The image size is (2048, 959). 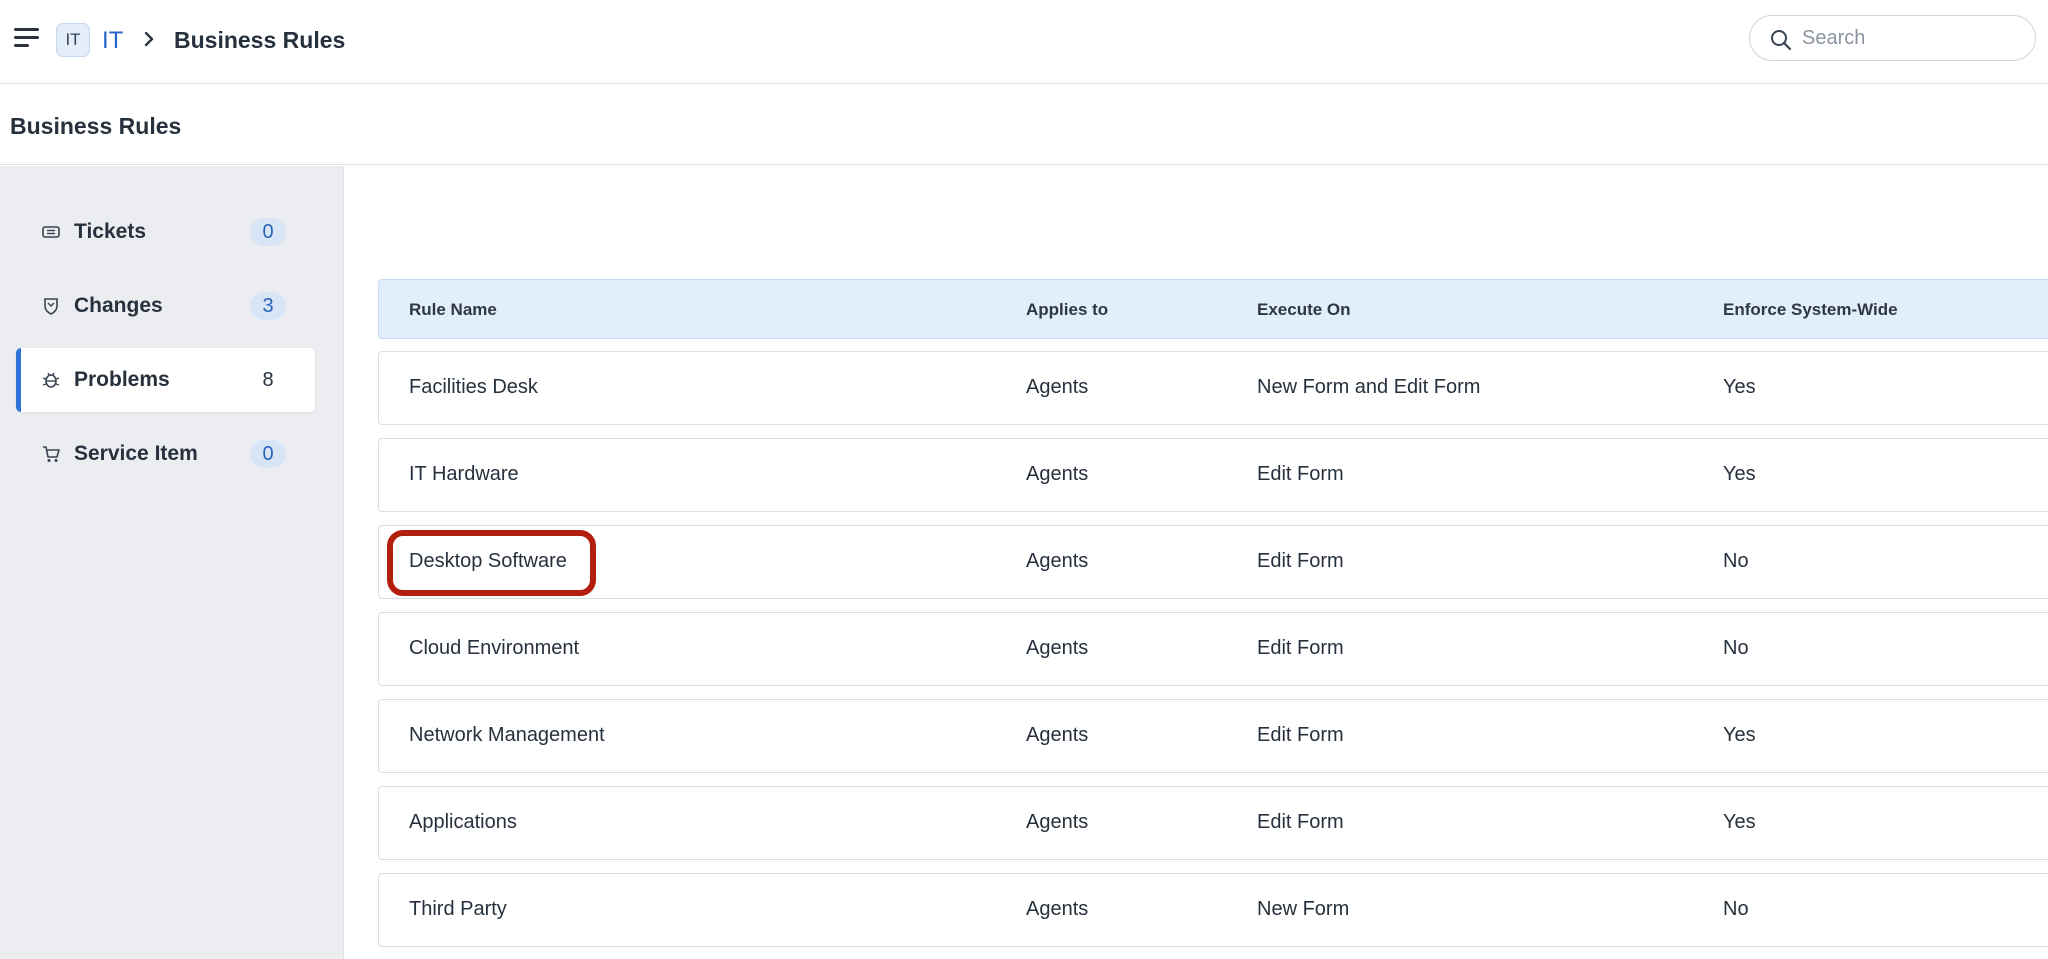 What do you see at coordinates (507, 735) in the screenshot?
I see `rule-name-cell: Network Management` at bounding box center [507, 735].